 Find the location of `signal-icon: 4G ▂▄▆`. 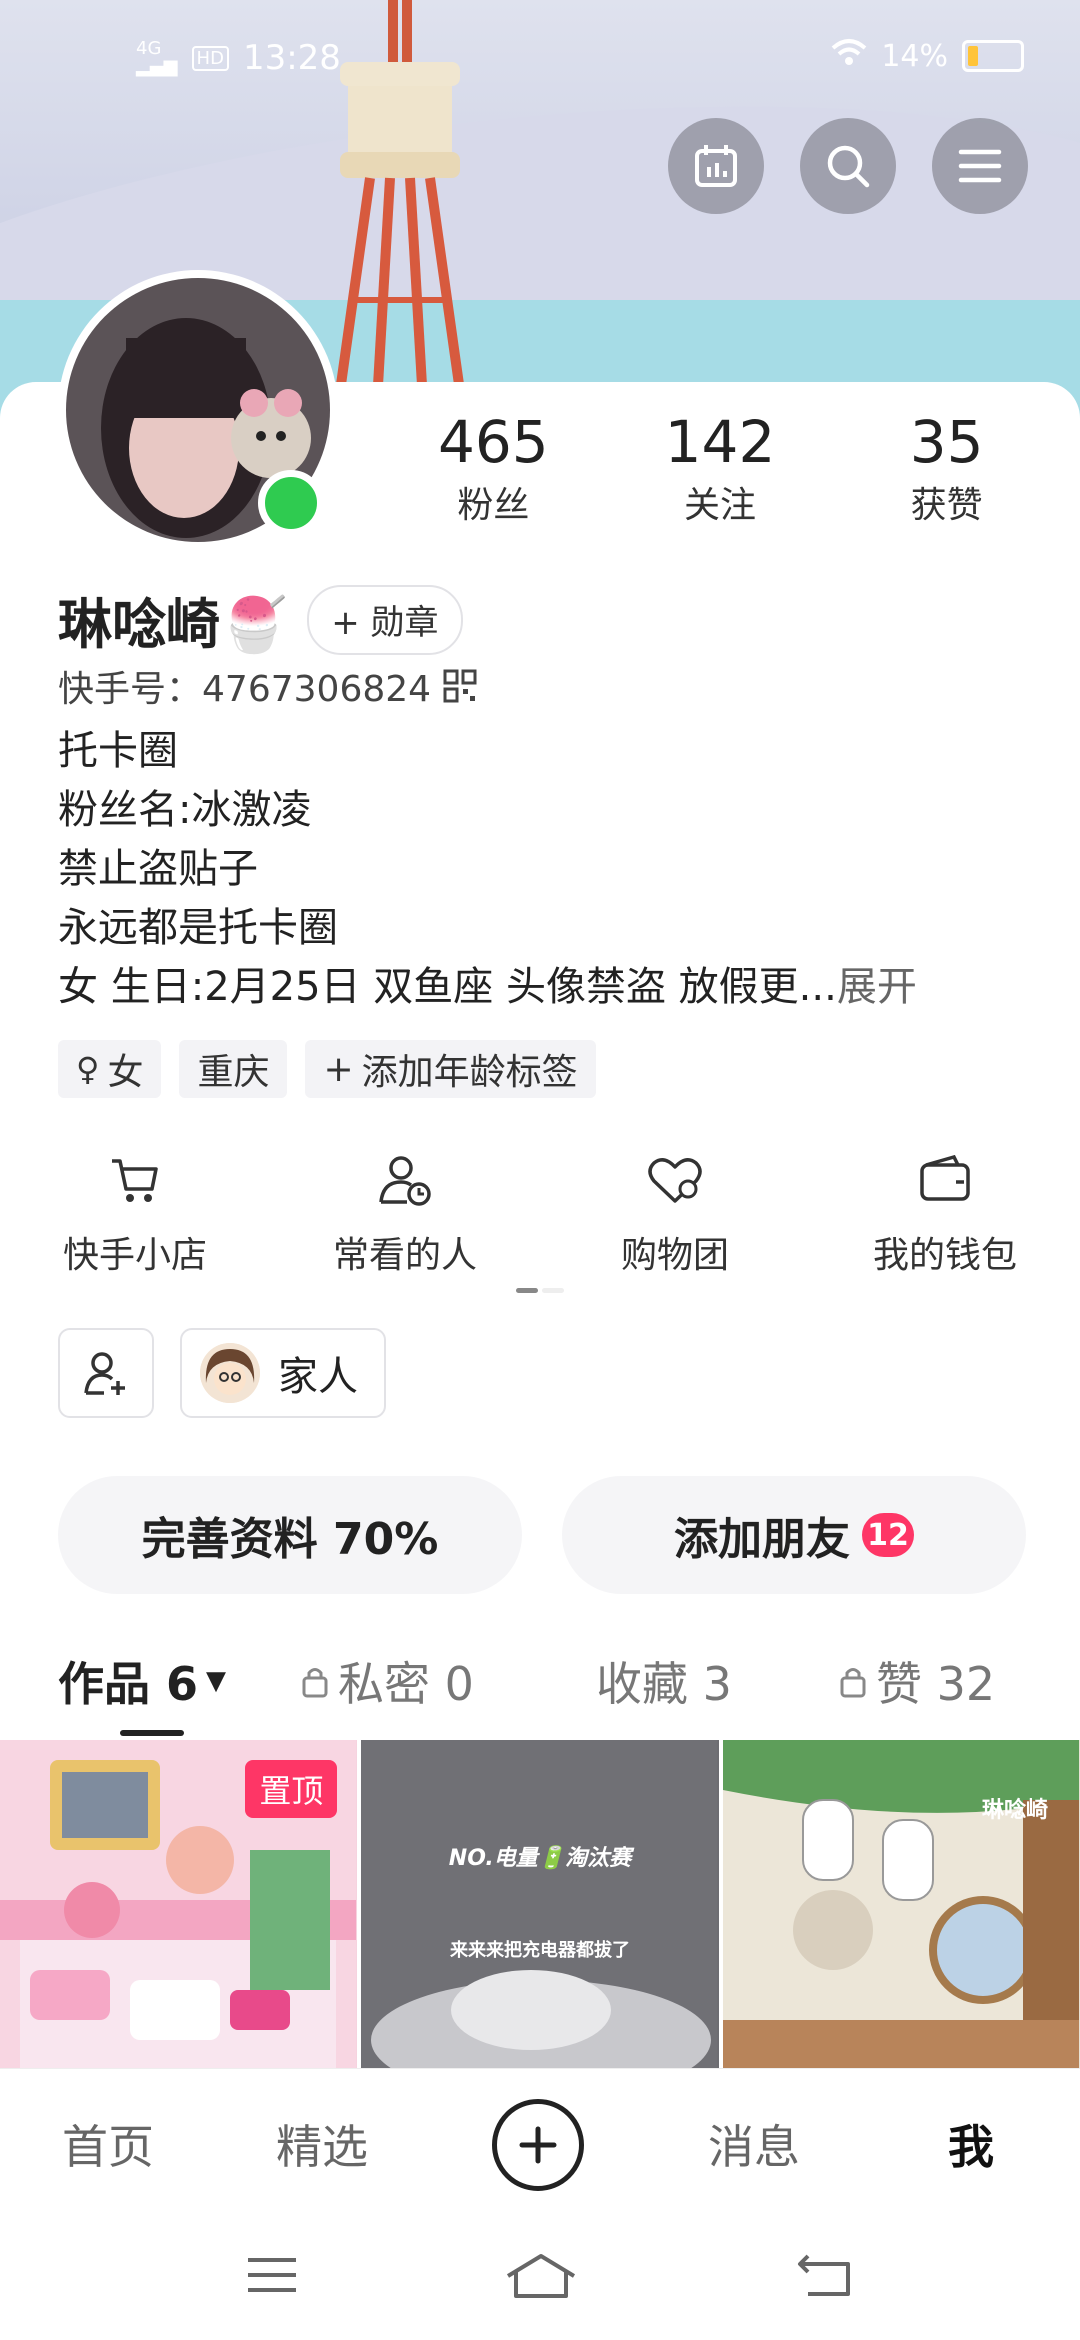

signal-icon: 4G ▂▄▆ is located at coordinates (157, 57).